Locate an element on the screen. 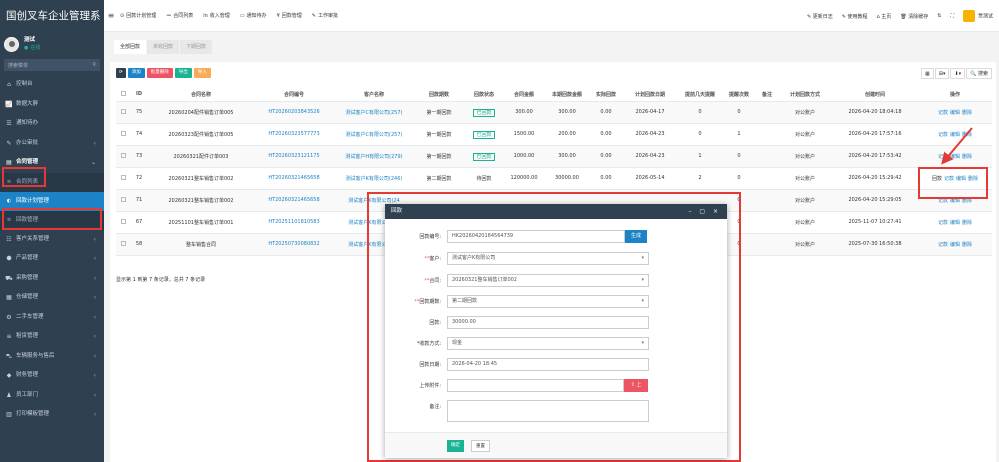 This screenshot has height=462, width=999. avatar is located at coordinates (11, 44).